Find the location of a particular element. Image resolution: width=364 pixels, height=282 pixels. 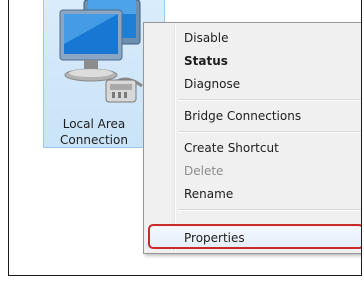

menu-item-create-shortcut: Create Shortcut is located at coordinates (253, 148).